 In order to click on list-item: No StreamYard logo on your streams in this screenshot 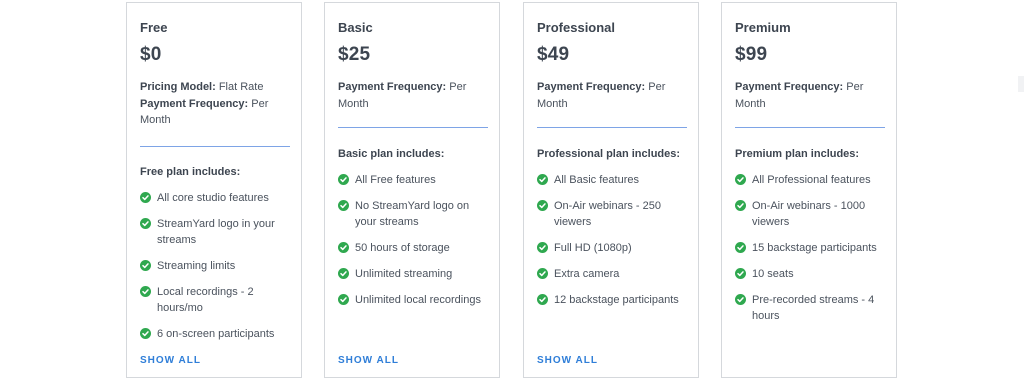, I will do `click(415, 214)`.